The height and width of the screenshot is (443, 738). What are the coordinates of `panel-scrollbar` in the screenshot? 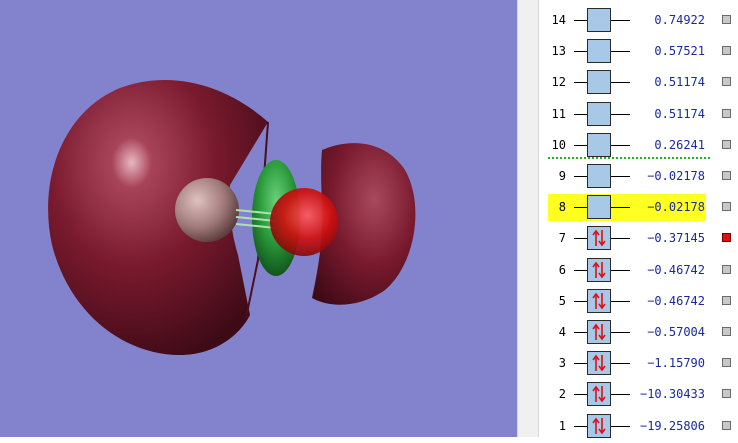 It's located at (528, 218).